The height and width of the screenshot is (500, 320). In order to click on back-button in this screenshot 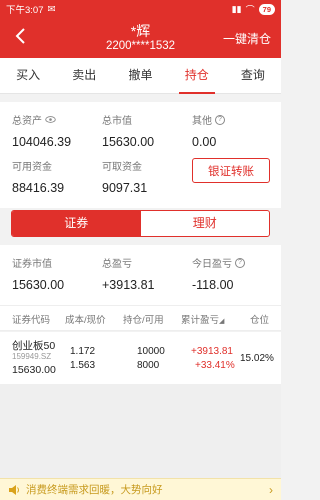, I will do `click(20, 36)`.